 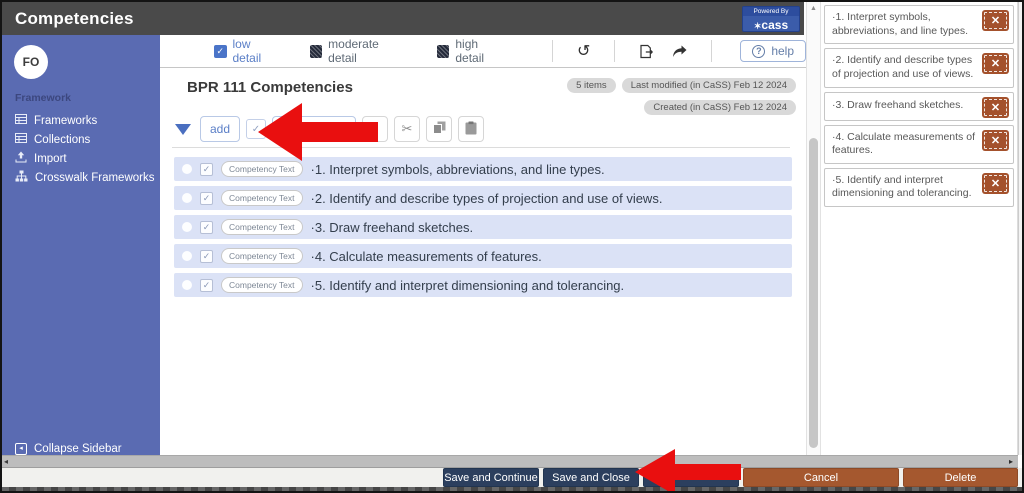 What do you see at coordinates (591, 85) in the screenshot?
I see `items-count-badge: 5 items` at bounding box center [591, 85].